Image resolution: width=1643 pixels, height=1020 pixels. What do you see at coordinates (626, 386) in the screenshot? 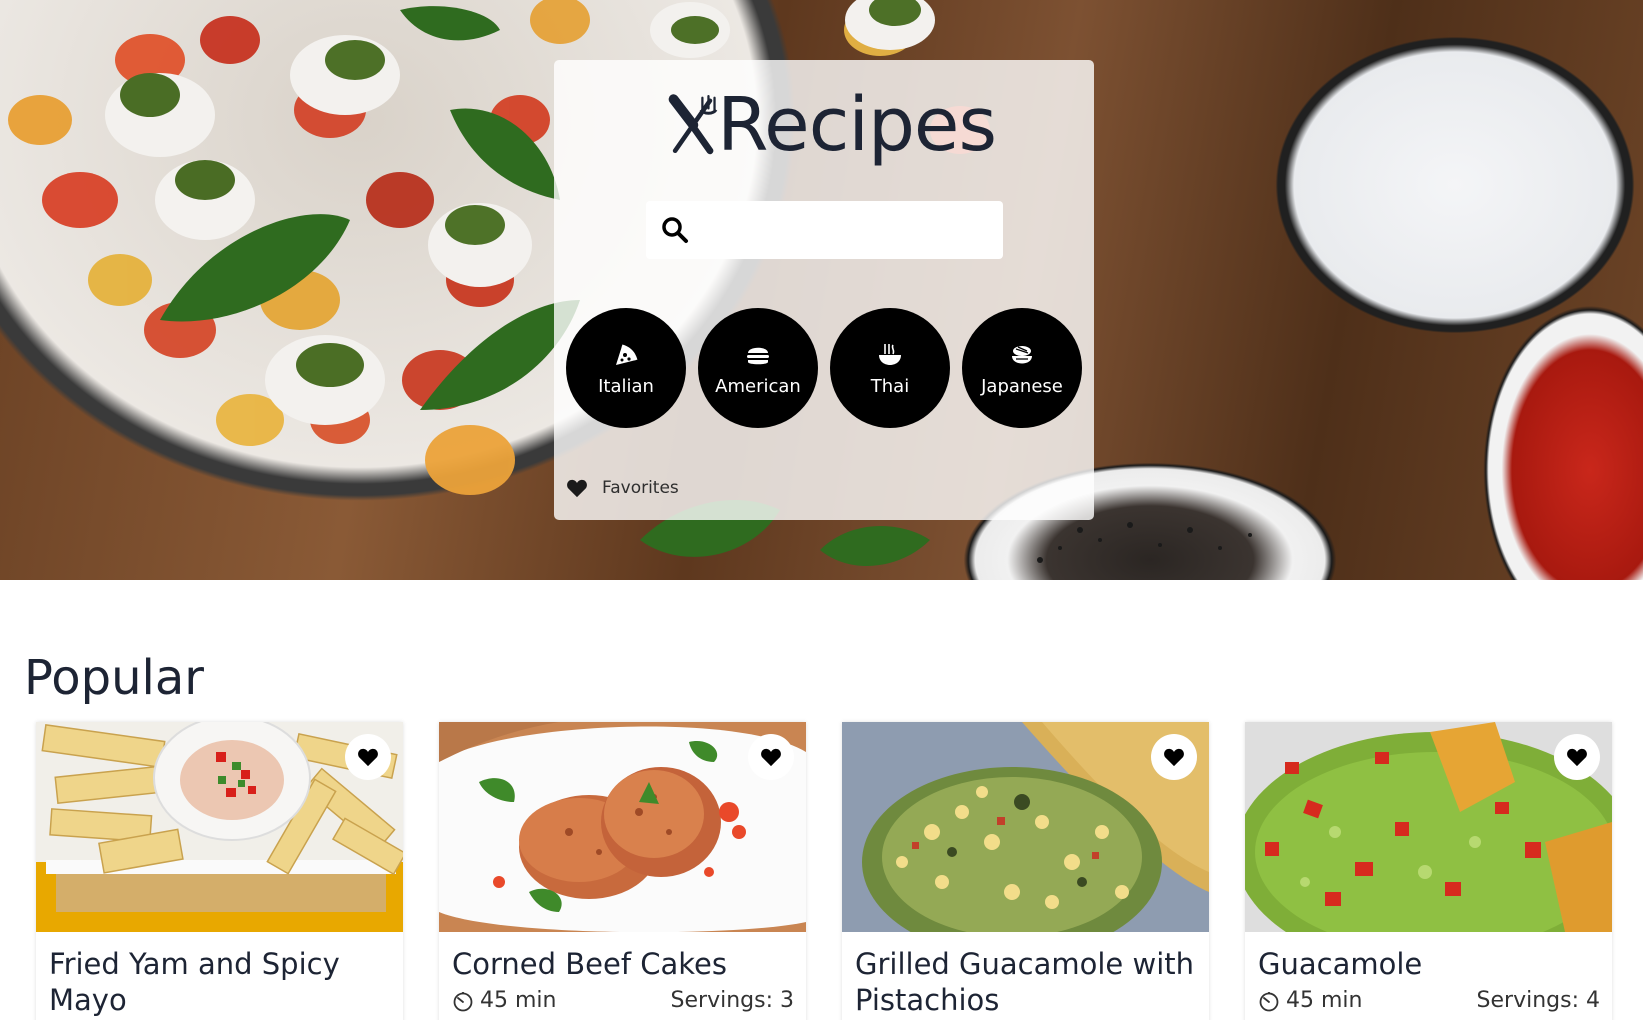
I see `cuisine-label: Italian` at bounding box center [626, 386].